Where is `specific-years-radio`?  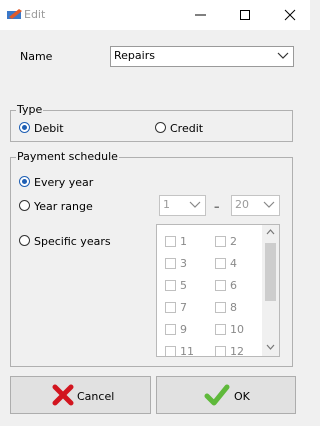
specific-years-radio is located at coordinates (24, 240).